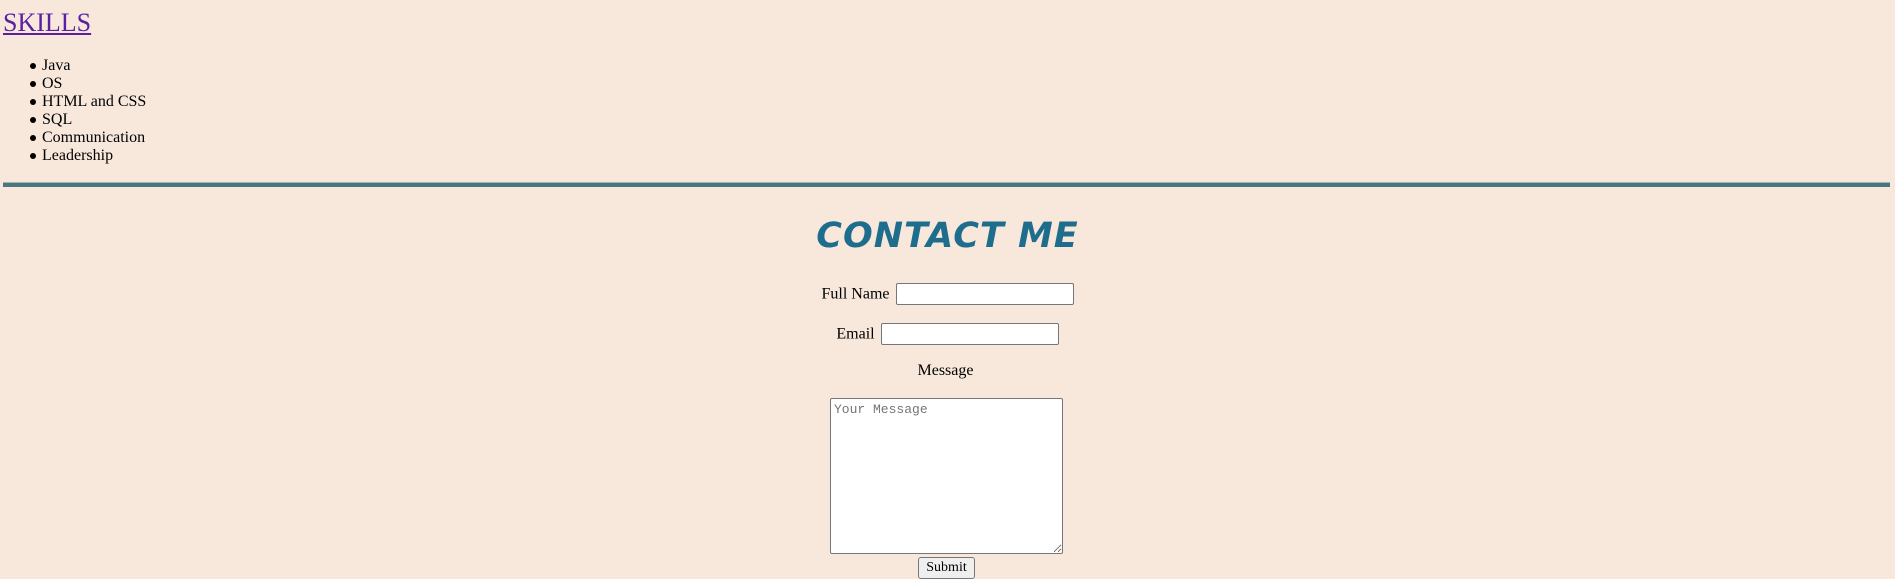 Image resolution: width=1895 pixels, height=579 pixels. I want to click on message-textarea, so click(946, 476).